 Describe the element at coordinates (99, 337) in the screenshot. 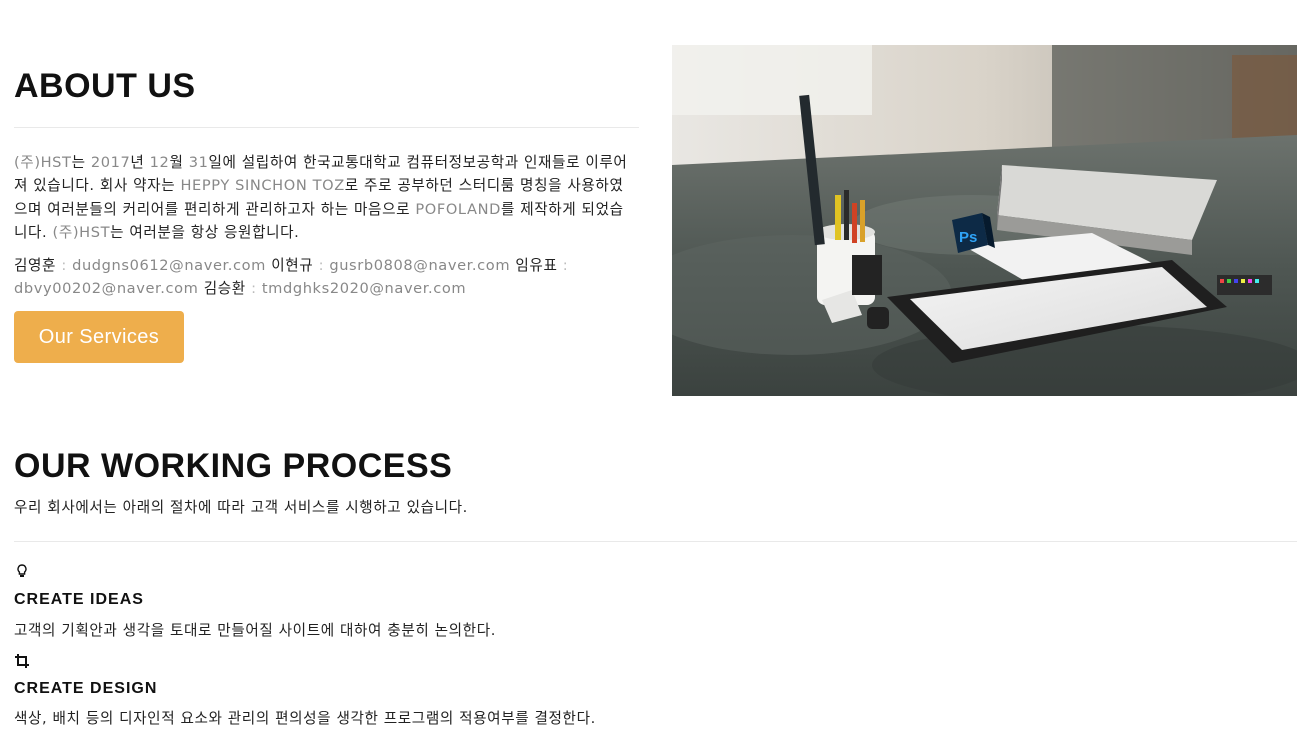

I see `our-services-button: Our Services` at that location.